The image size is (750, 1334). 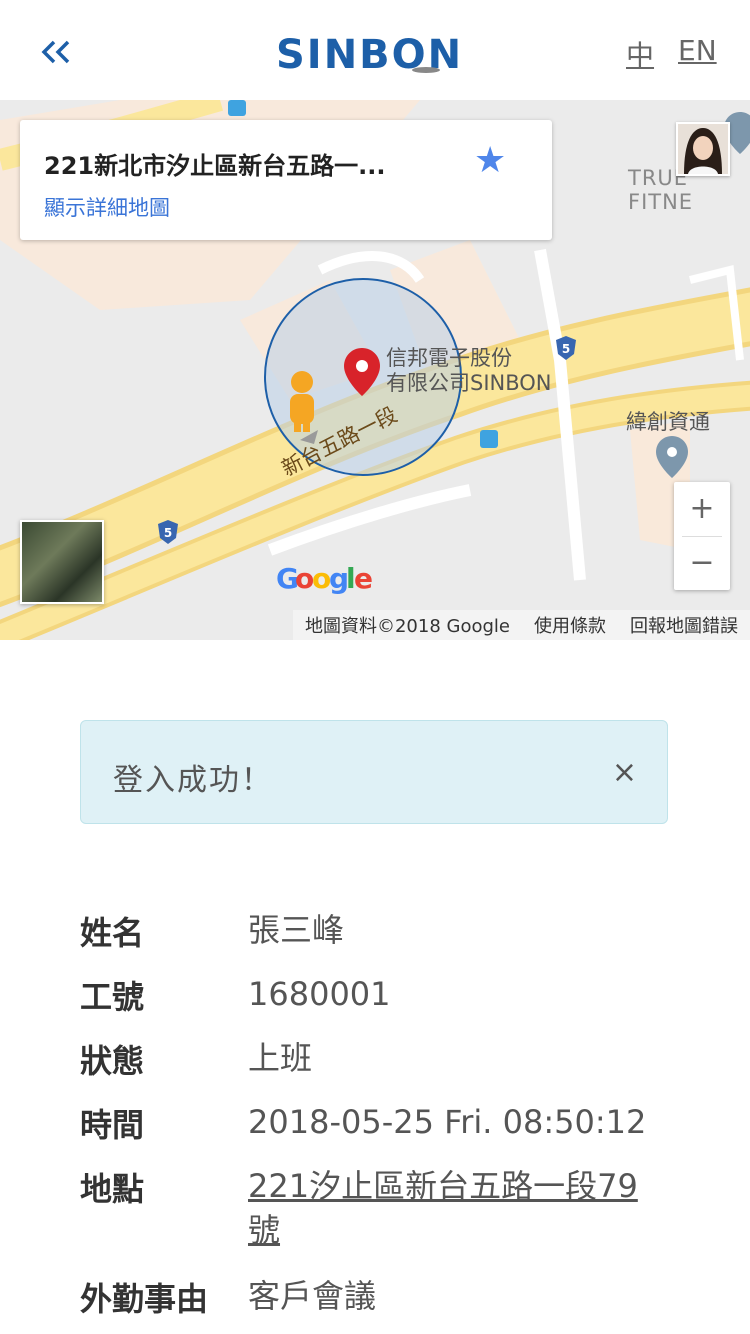 What do you see at coordinates (58, 52) in the screenshot?
I see `double-chevron-left-icon` at bounding box center [58, 52].